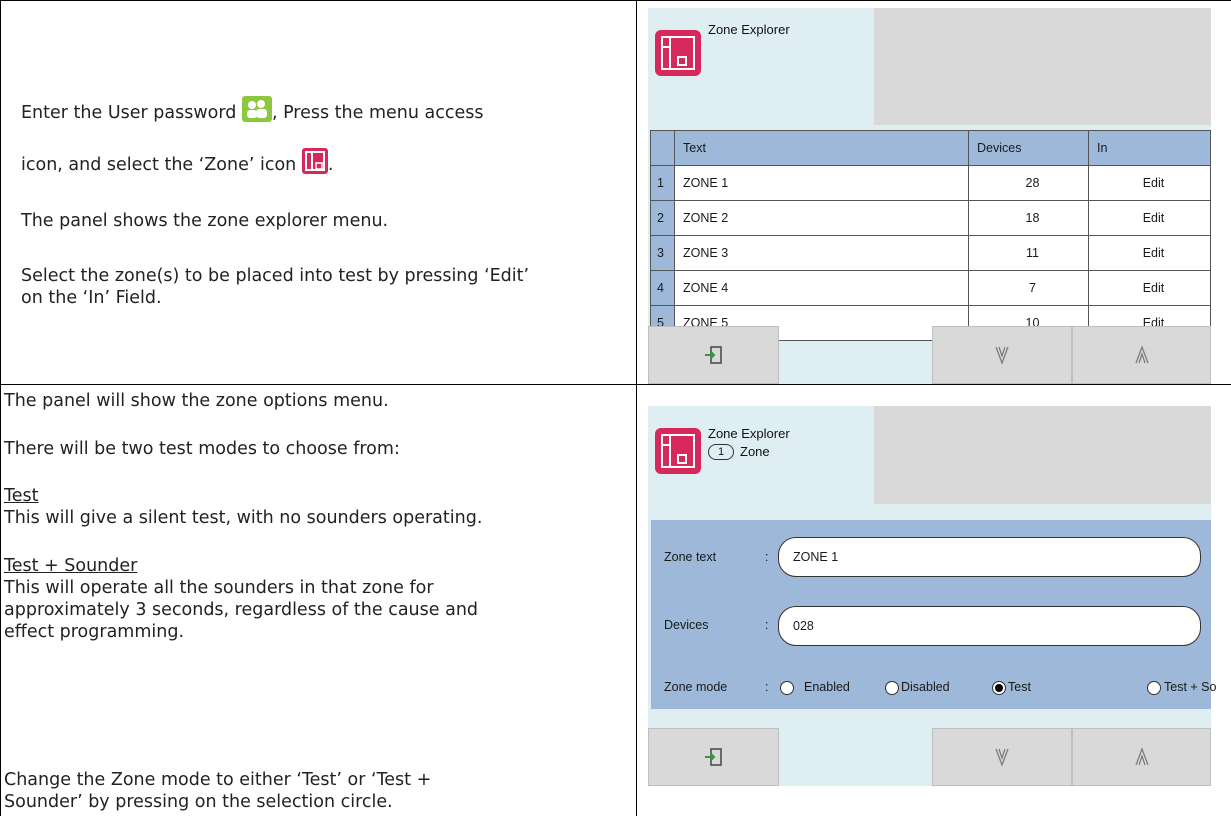  What do you see at coordinates (205, 221) in the screenshot?
I see `instruction-para-2: The panel shows the zone explorer menu.` at bounding box center [205, 221].